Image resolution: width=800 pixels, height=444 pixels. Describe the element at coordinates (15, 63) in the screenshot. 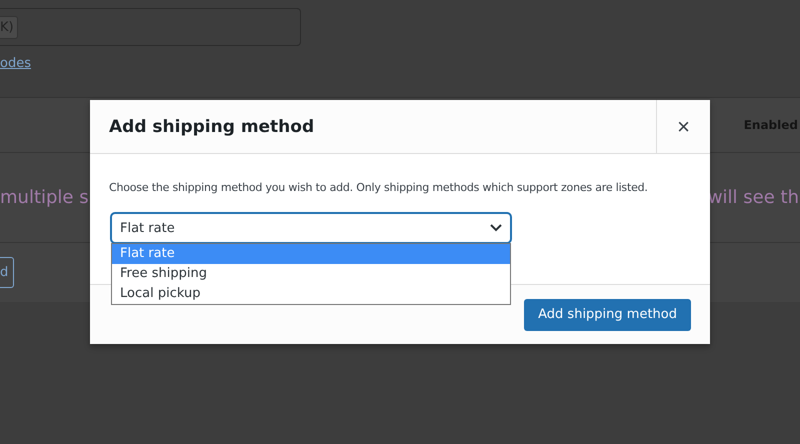

I see `background-link: odes` at that location.